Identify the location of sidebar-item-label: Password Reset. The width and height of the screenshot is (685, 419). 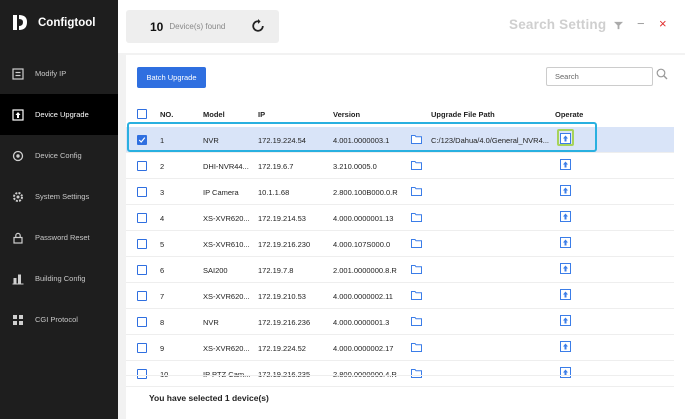
(62, 237).